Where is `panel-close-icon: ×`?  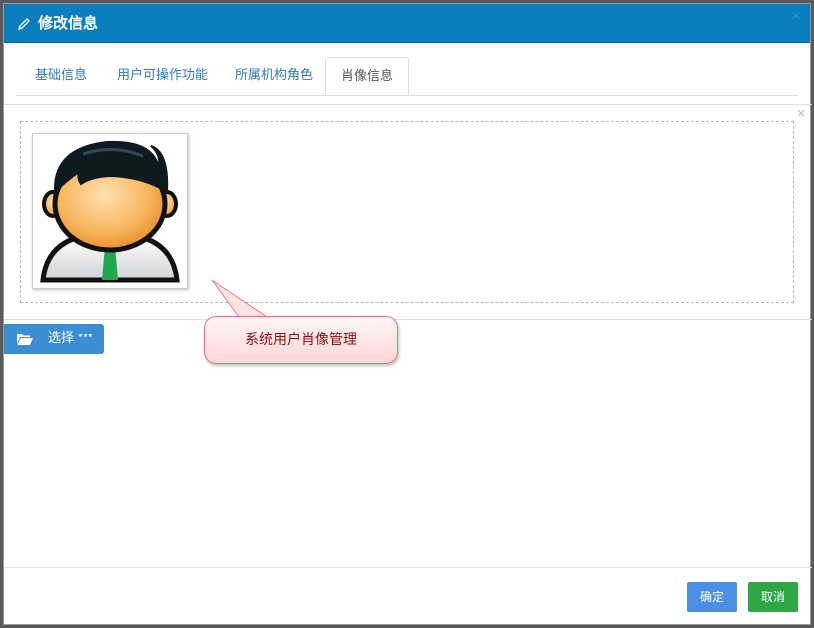
panel-close-icon: × is located at coordinates (801, 113).